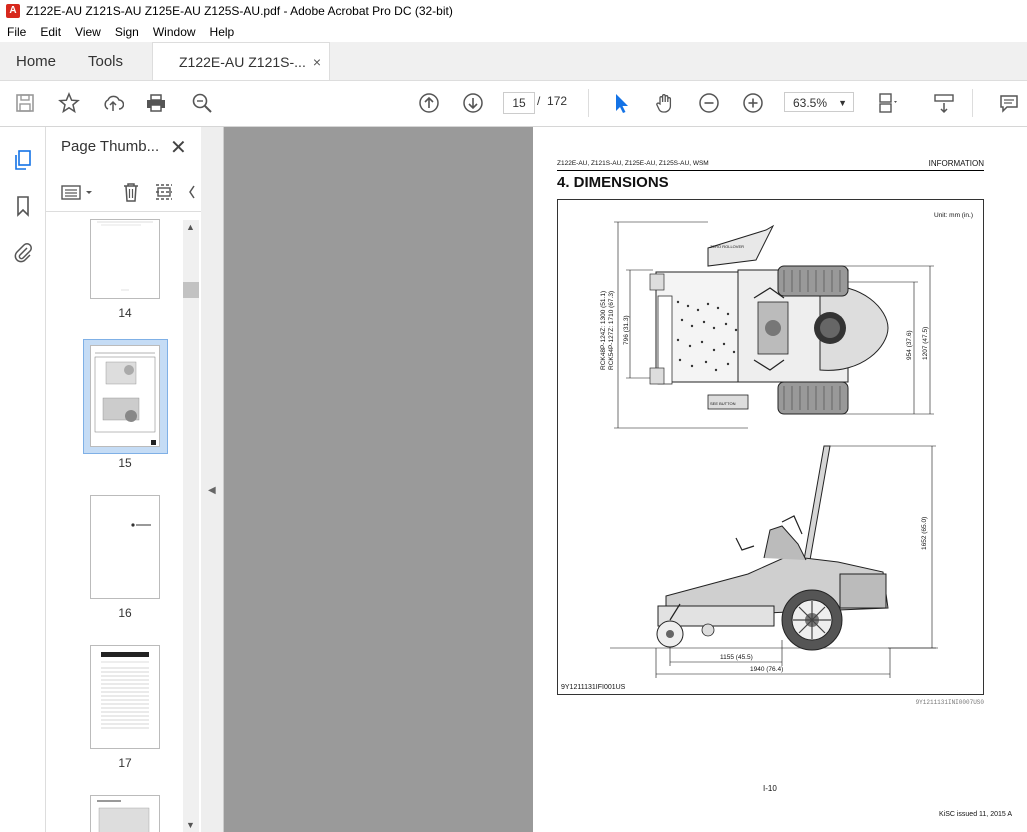 The width and height of the screenshot is (1027, 832). Describe the element at coordinates (770, 788) in the screenshot. I see `page-footer-number: I-10` at that location.